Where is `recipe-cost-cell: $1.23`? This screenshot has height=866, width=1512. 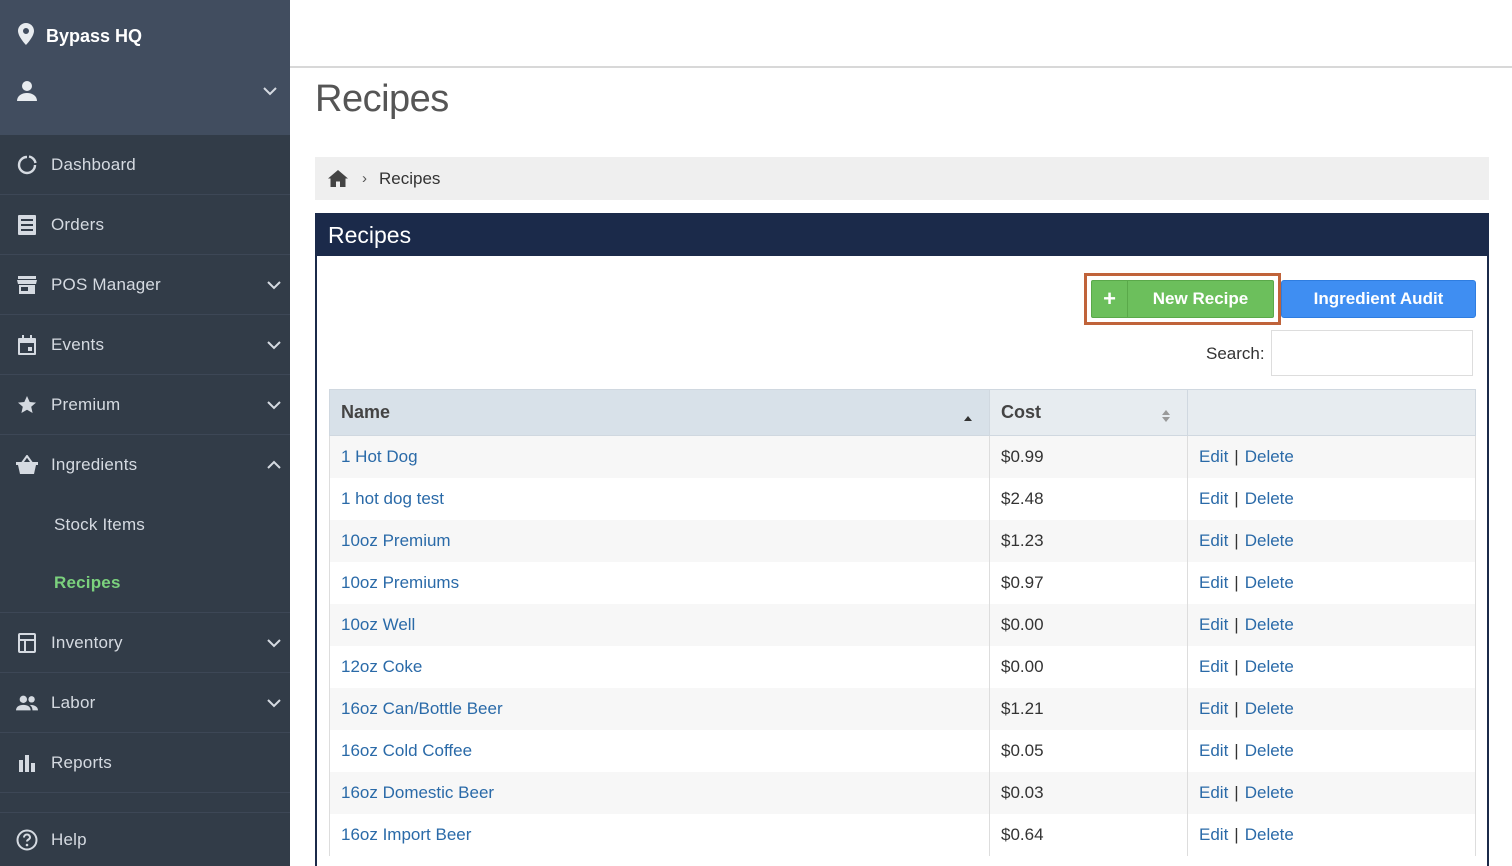
recipe-cost-cell: $1.23 is located at coordinates (1088, 540).